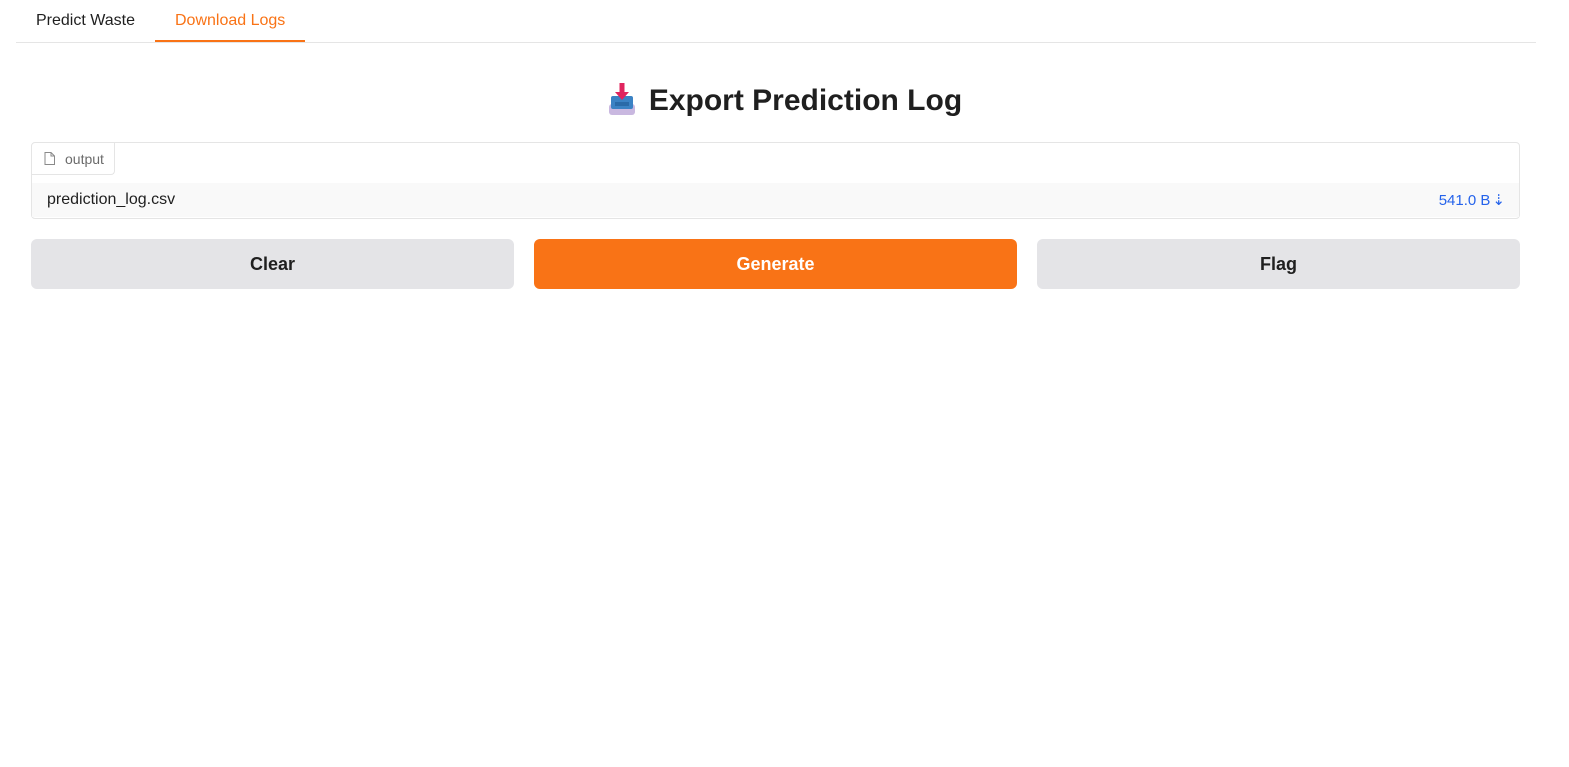  What do you see at coordinates (775, 264) in the screenshot?
I see `generate-button: Generate` at bounding box center [775, 264].